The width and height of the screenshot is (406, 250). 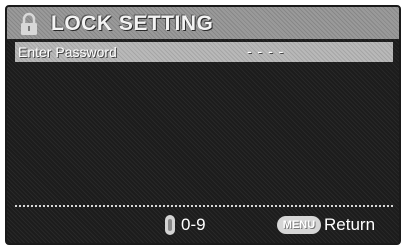 What do you see at coordinates (204, 52) in the screenshot?
I see `menu-item-enter-password: Enter Password - - - -` at bounding box center [204, 52].